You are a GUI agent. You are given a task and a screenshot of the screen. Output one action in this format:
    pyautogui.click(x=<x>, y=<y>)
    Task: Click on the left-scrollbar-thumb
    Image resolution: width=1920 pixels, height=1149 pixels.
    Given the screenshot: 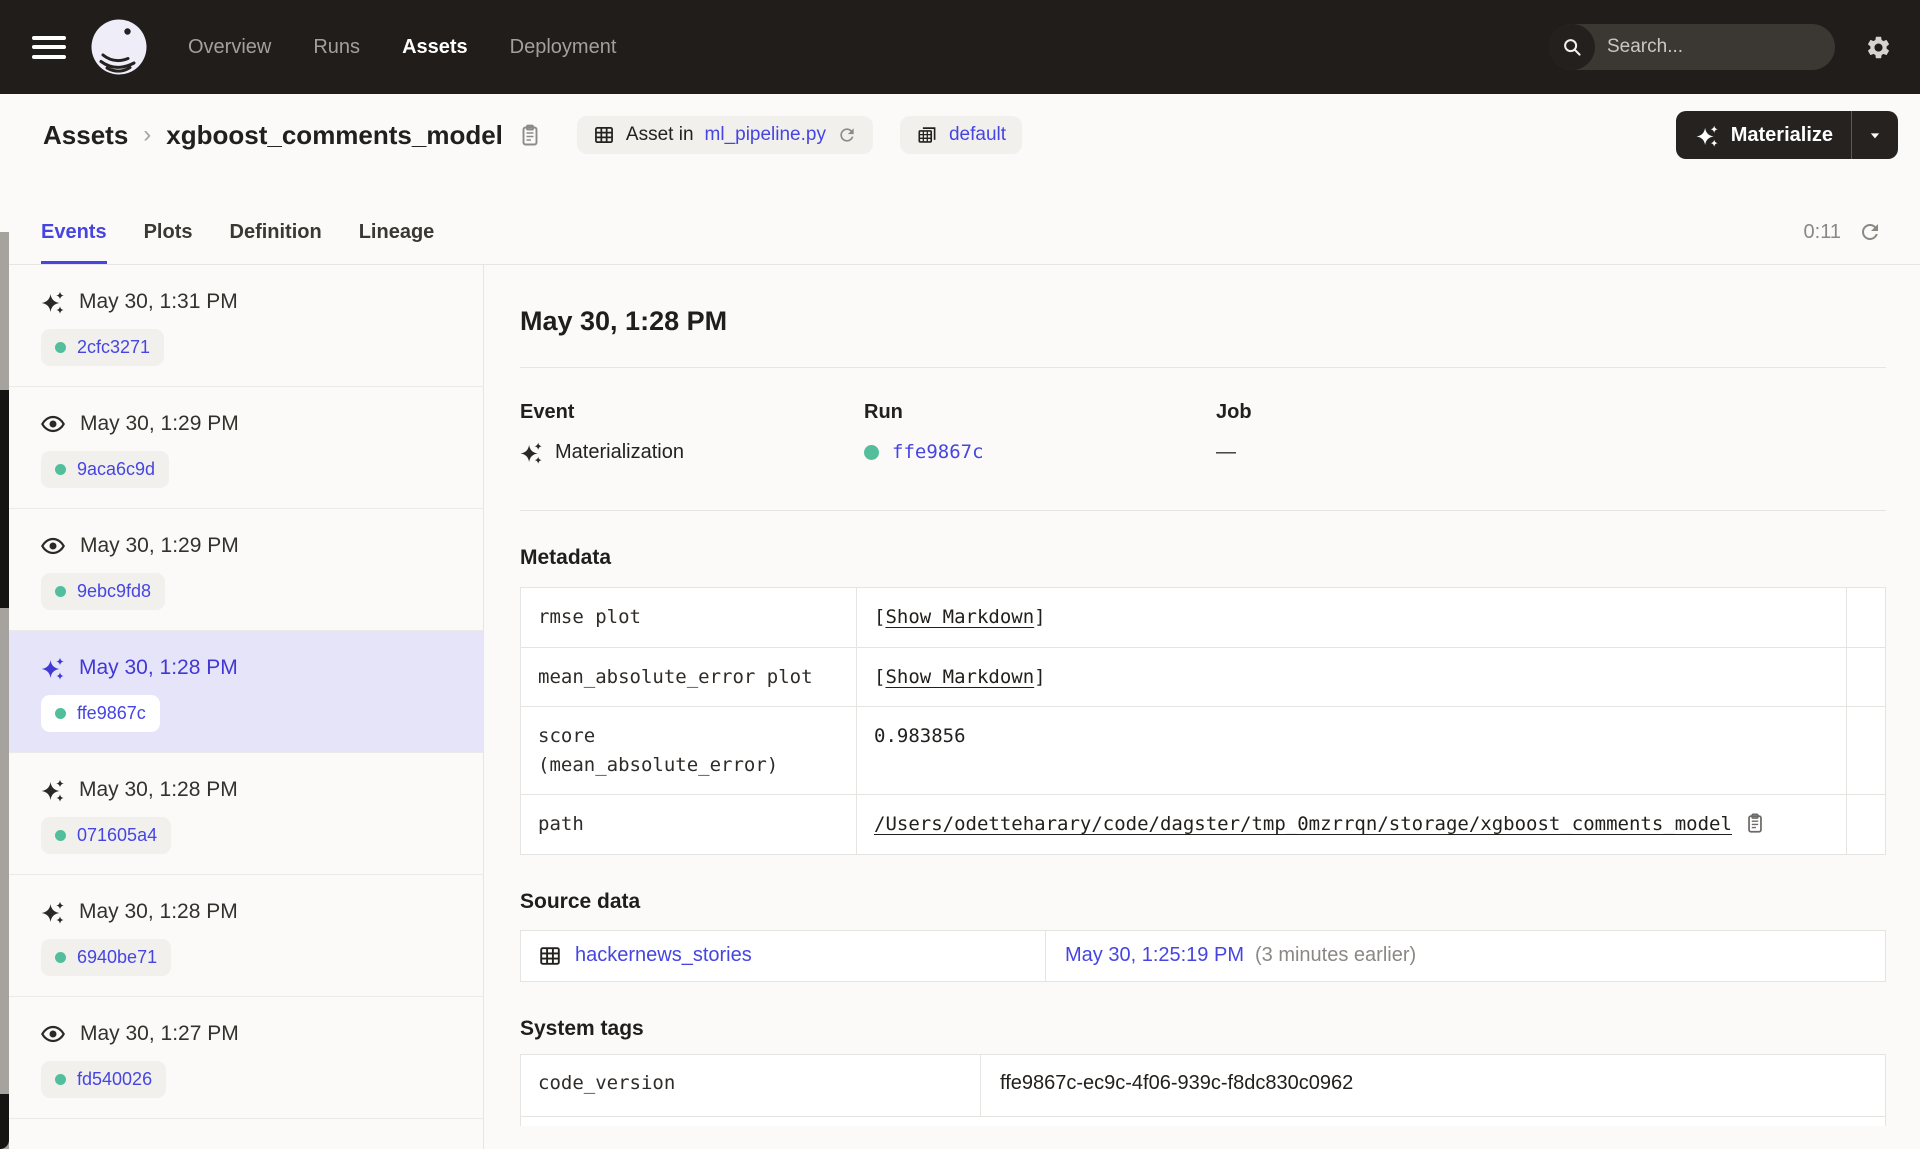 What is the action you would take?
    pyautogui.click(x=4, y=499)
    